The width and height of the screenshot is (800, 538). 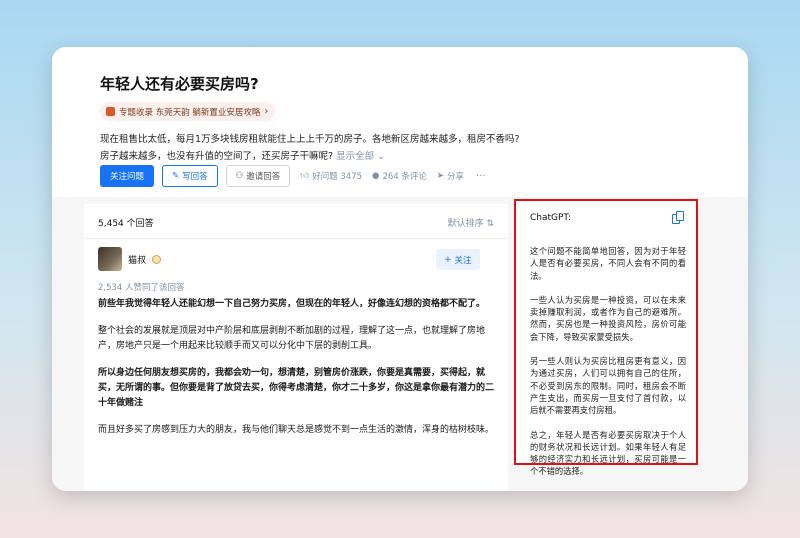 I want to click on chevron-right-icon: ›, so click(x=266, y=111).